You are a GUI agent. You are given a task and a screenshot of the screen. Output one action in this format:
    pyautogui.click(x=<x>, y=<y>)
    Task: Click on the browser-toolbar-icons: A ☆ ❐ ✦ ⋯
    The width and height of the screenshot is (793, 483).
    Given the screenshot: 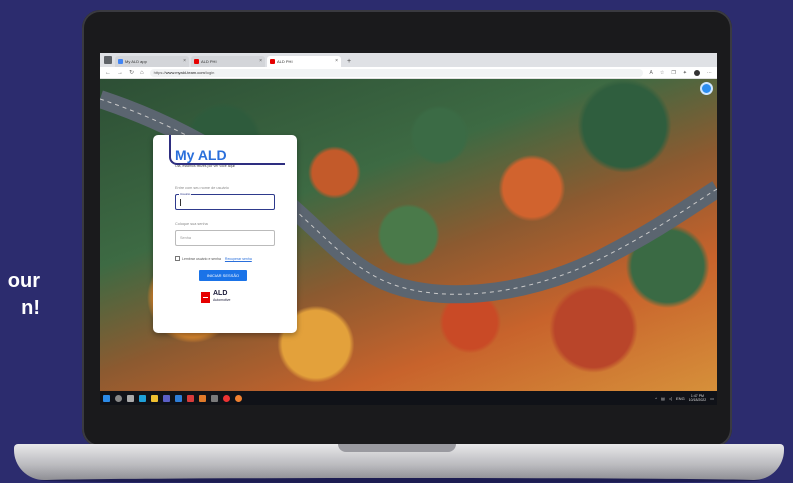 What is the action you would take?
    pyautogui.click(x=680, y=72)
    